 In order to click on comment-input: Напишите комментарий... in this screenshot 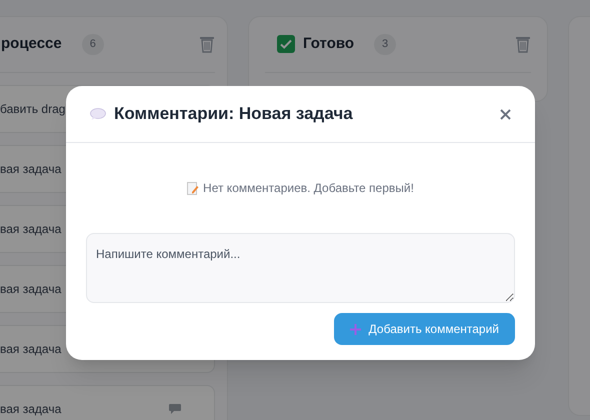, I will do `click(300, 268)`.